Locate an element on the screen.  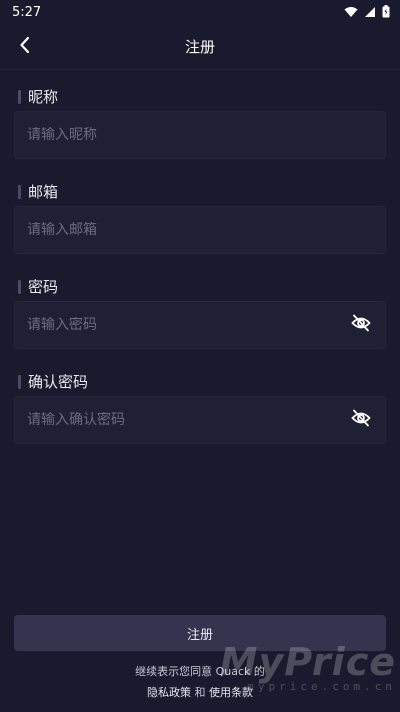
nickname-input is located at coordinates (200, 135).